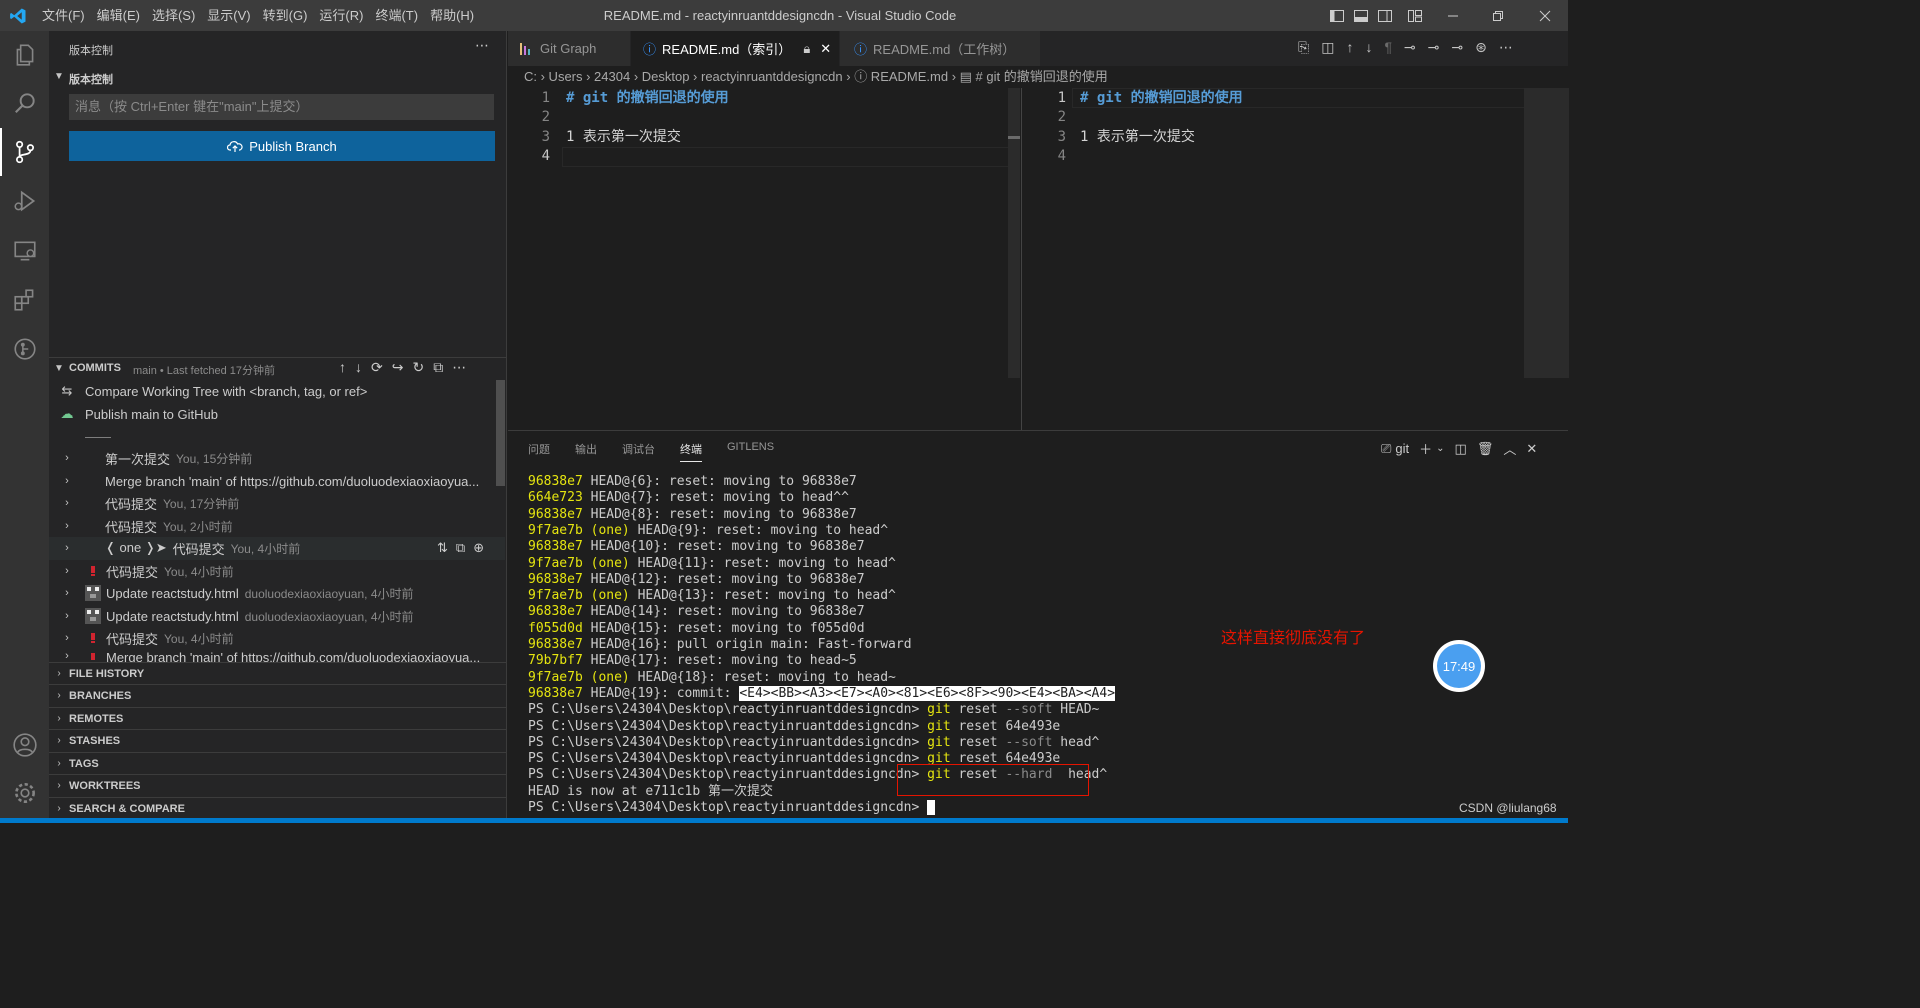  Describe the element at coordinates (278, 718) in the screenshot. I see `section-remotes: › REMOTES` at that location.